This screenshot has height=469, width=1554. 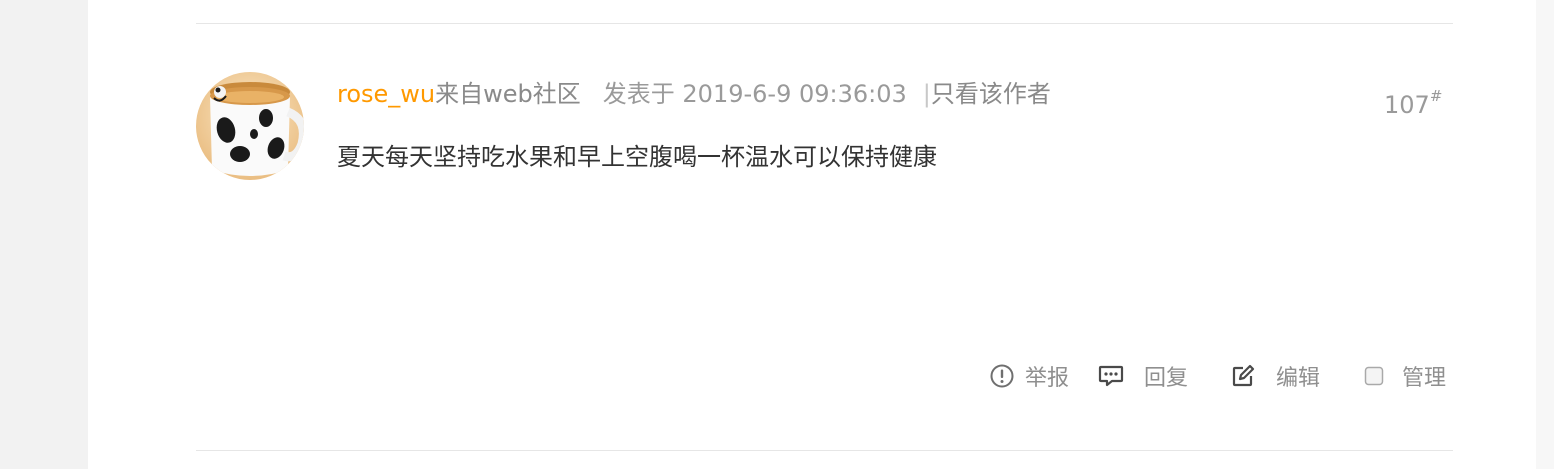 I want to click on exclamation-circle-icon, so click(x=1002, y=376).